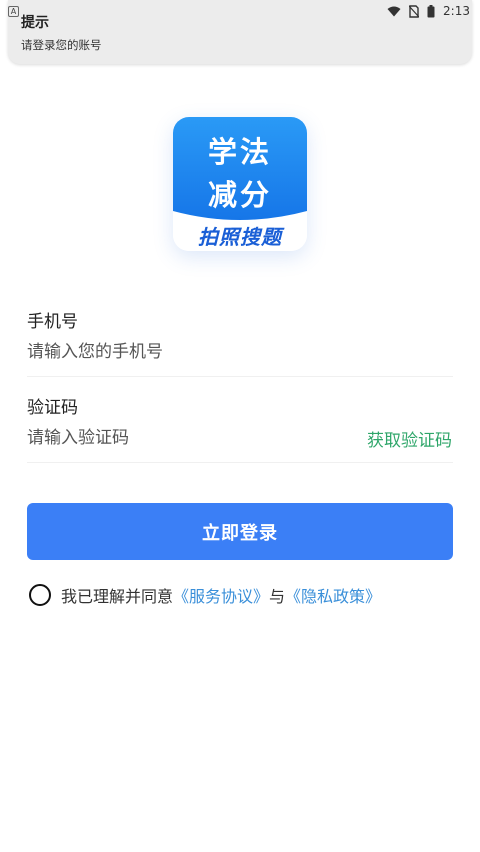  What do you see at coordinates (277, 596) in the screenshot?
I see `agreement-and: 与` at bounding box center [277, 596].